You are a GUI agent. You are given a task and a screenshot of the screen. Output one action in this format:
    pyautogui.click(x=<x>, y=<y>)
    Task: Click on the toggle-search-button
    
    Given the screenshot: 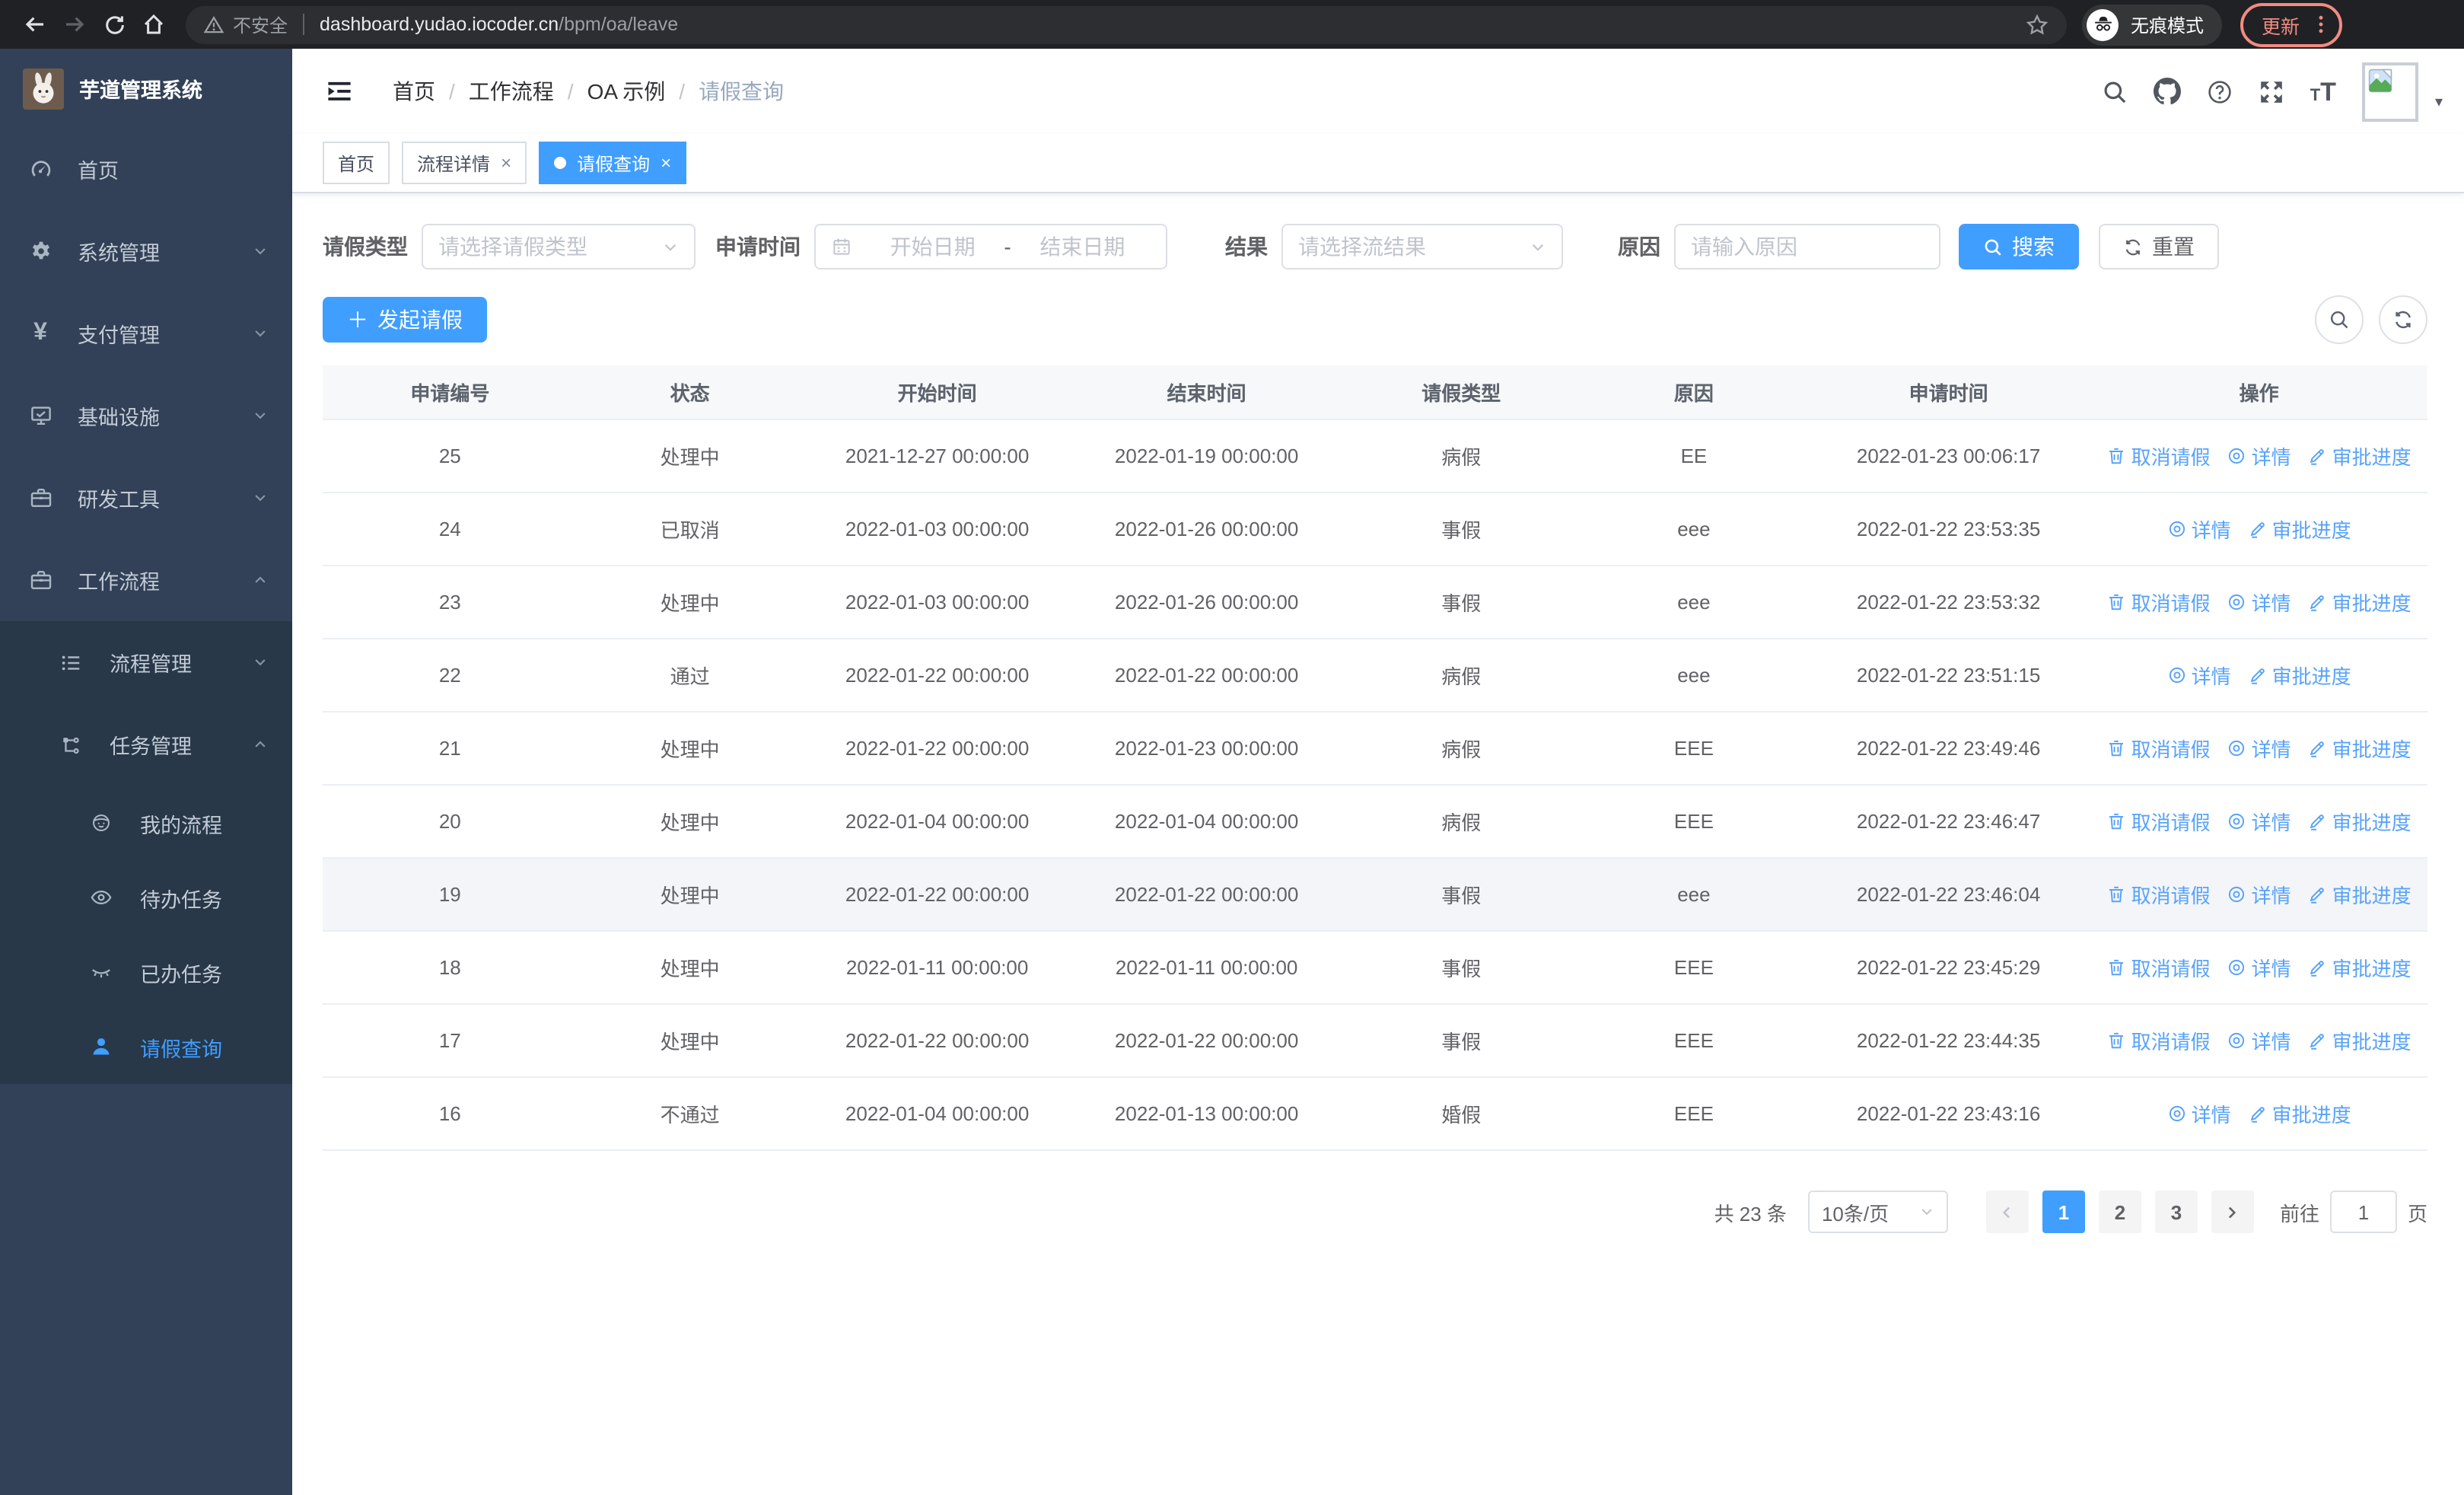 What is the action you would take?
    pyautogui.click(x=2339, y=320)
    